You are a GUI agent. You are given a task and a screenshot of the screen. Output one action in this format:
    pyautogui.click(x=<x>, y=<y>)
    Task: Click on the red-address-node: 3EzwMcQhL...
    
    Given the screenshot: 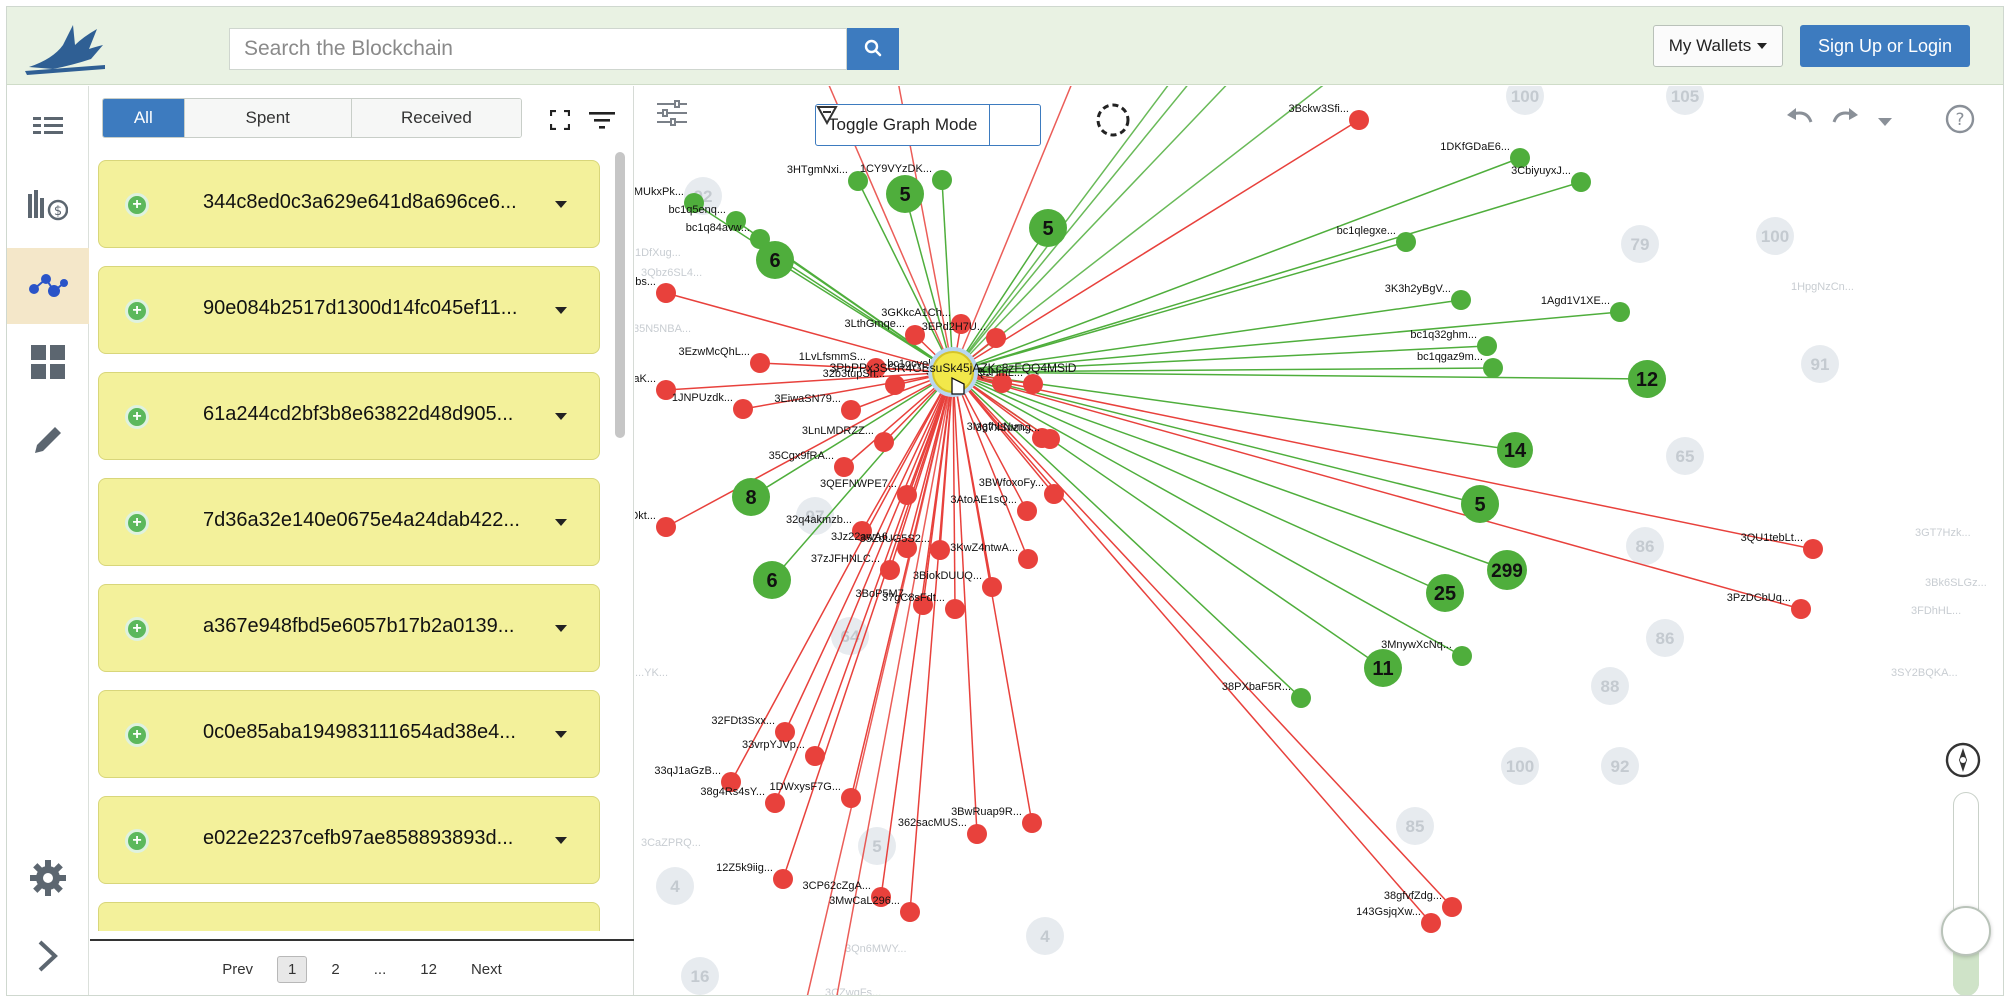 What is the action you would take?
    pyautogui.click(x=724, y=359)
    